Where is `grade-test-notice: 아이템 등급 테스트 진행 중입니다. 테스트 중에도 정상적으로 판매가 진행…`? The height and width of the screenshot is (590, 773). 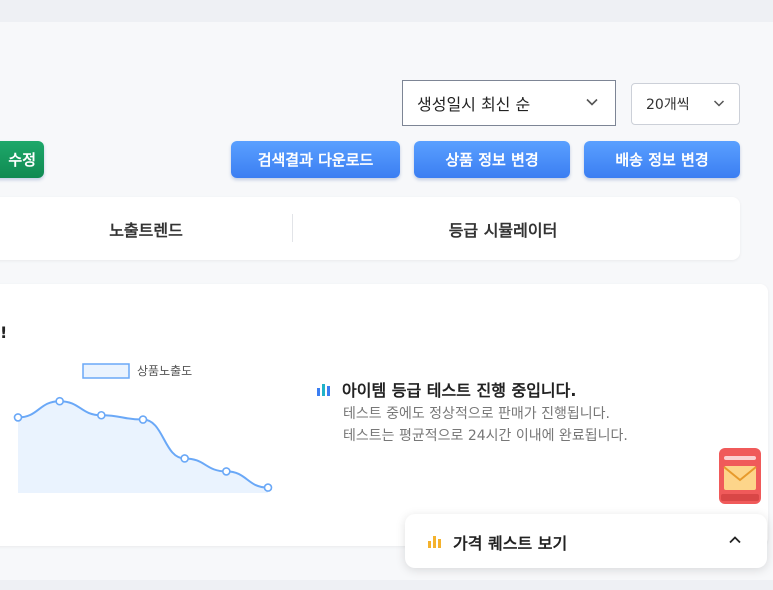
grade-test-notice: 아이템 등급 테스트 진행 중입니다. 테스트 중에도 정상적으로 판매가 진행… is located at coordinates (526, 412).